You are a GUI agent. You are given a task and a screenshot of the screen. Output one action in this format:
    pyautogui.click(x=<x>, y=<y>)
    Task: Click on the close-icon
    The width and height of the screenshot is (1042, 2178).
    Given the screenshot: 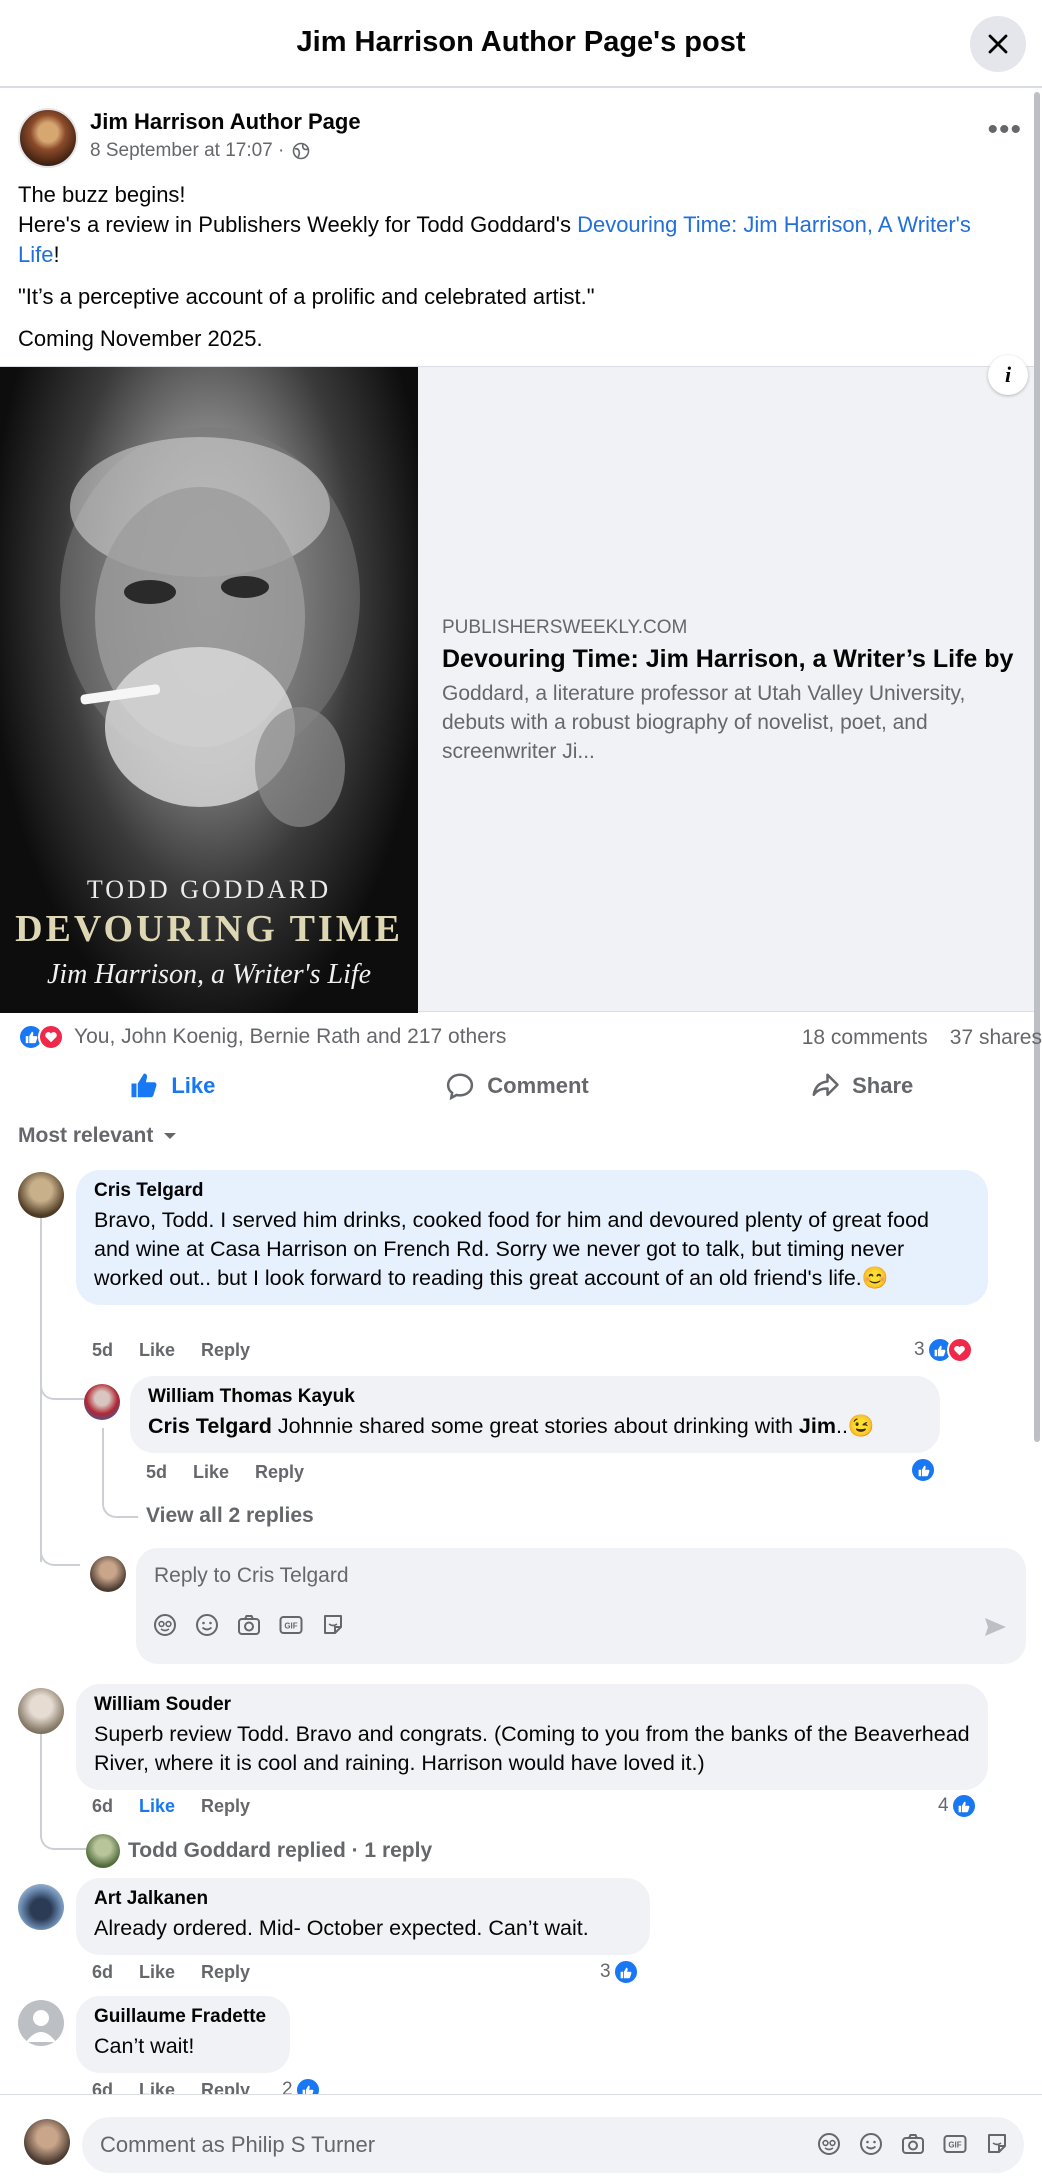 What is the action you would take?
    pyautogui.click(x=998, y=44)
    